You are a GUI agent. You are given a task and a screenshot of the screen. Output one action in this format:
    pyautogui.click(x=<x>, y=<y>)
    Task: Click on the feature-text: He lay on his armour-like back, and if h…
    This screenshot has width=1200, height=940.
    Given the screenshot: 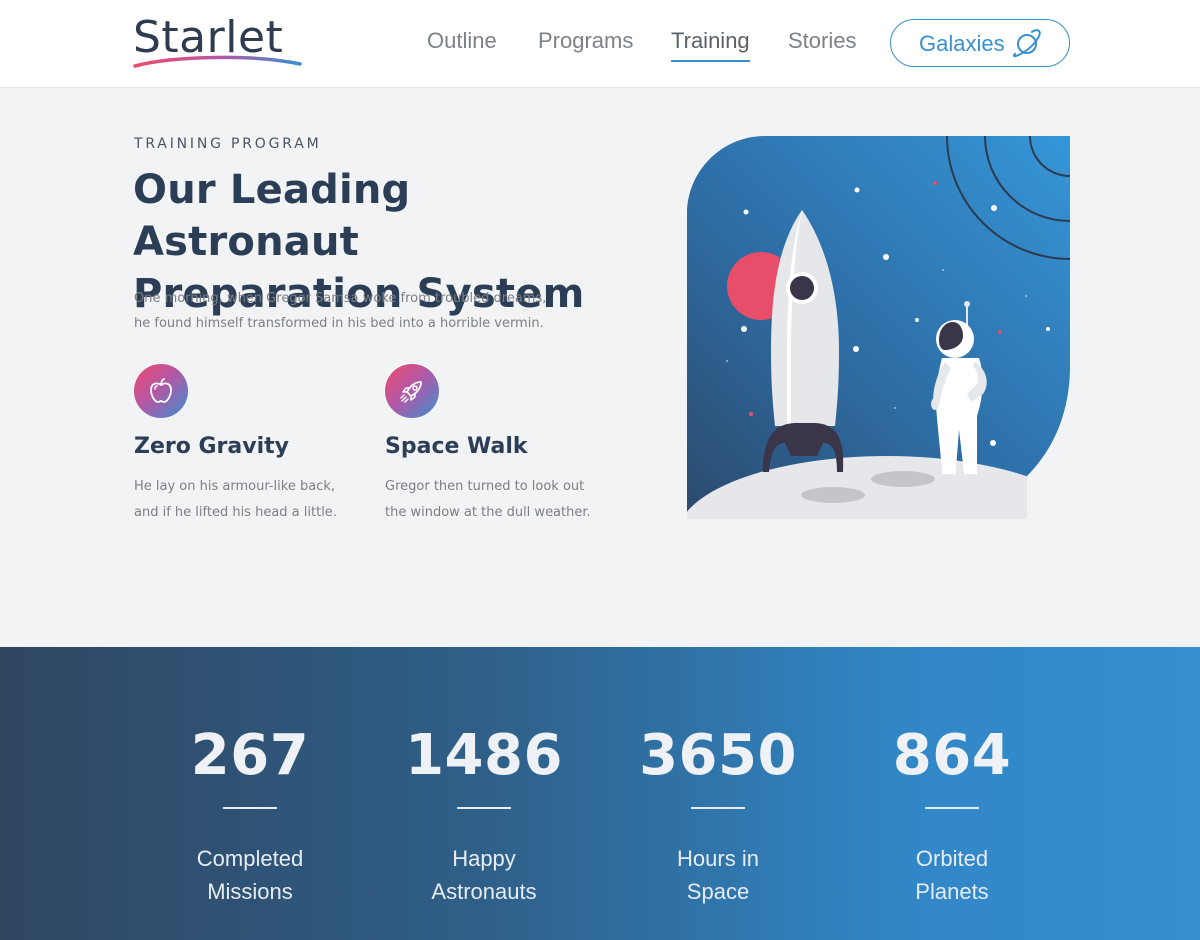 What is the action you would take?
    pyautogui.click(x=249, y=500)
    